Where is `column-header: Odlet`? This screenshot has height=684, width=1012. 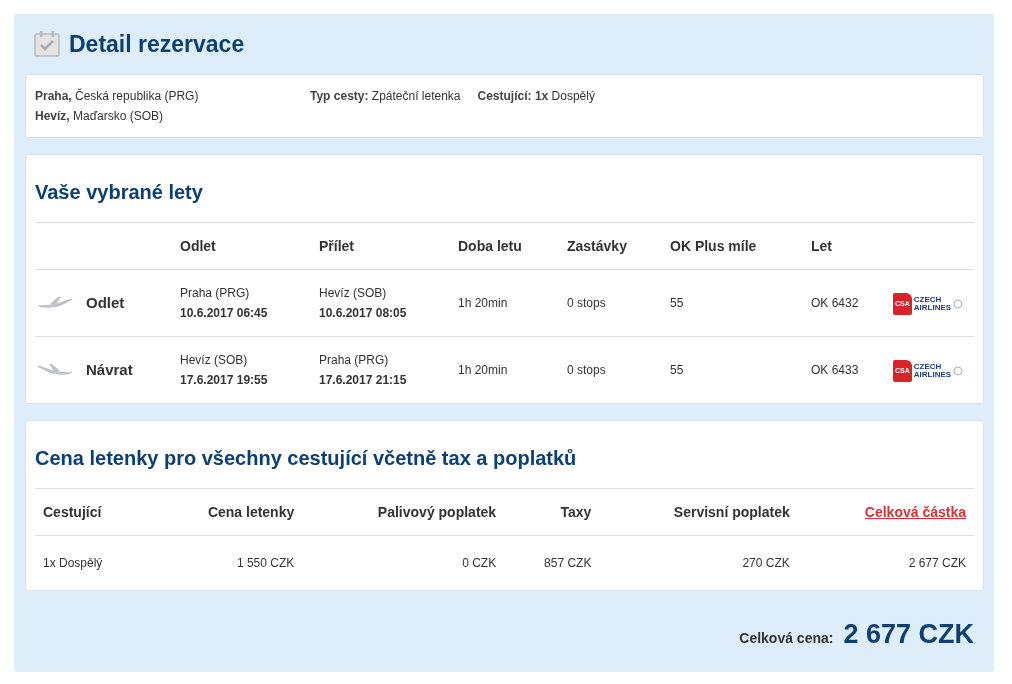 column-header: Odlet is located at coordinates (248, 246).